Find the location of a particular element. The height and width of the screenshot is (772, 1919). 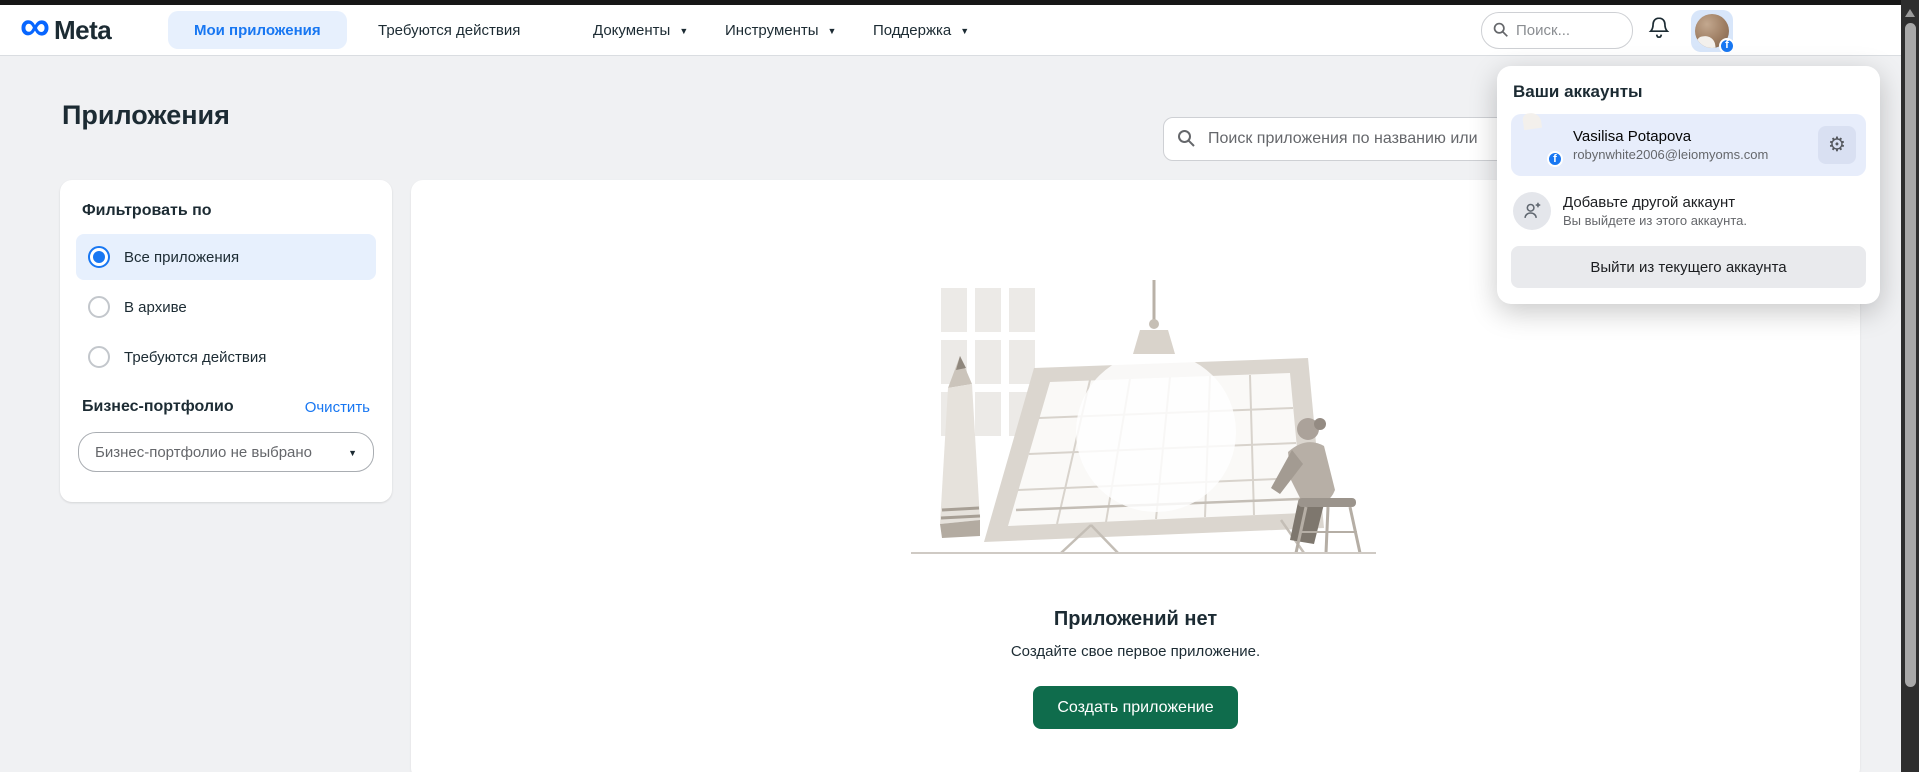

tab-required-actions: Требуются действия is located at coordinates (449, 30).